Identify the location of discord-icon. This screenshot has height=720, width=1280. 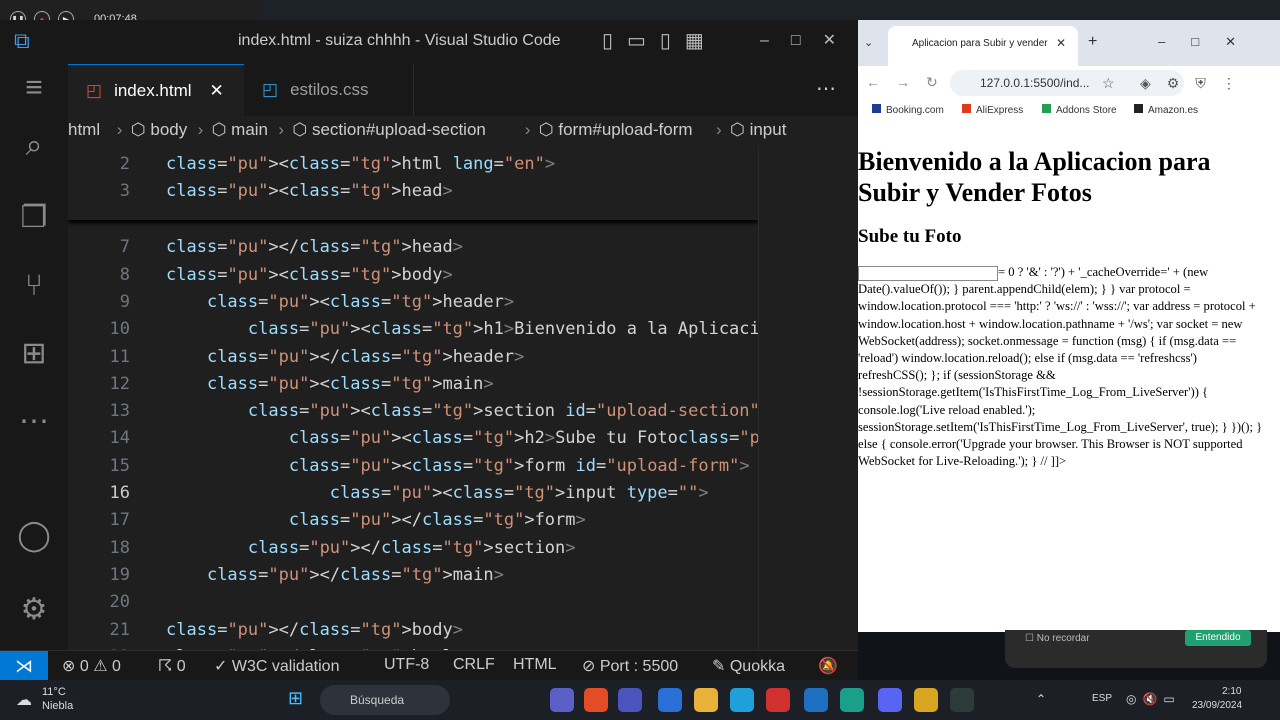
(890, 700).